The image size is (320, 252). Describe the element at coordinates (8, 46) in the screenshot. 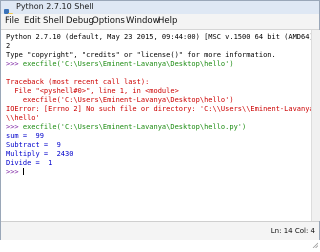

I see `shell-line: 2` at that location.